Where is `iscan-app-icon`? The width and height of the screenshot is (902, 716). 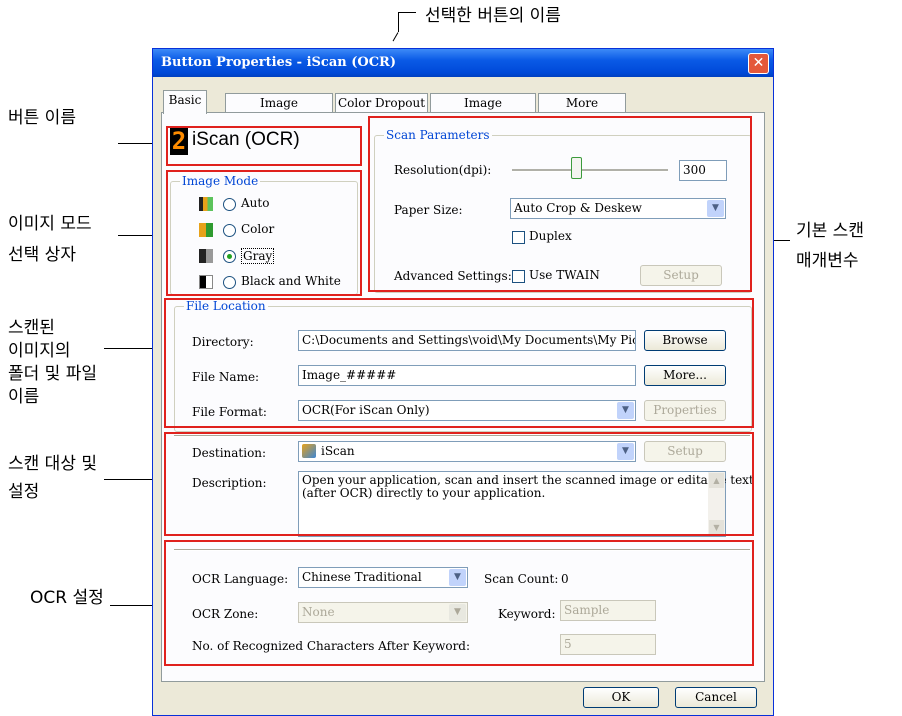
iscan-app-icon is located at coordinates (309, 451).